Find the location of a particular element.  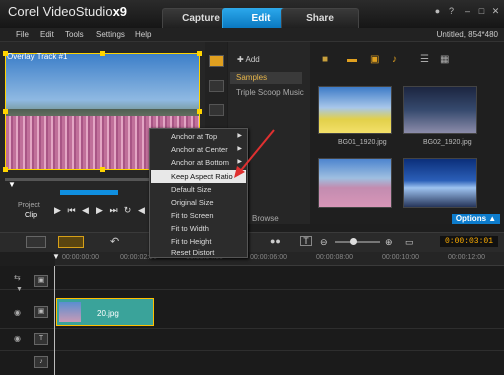

timeline-playhead: ▼ is located at coordinates (56, 256).